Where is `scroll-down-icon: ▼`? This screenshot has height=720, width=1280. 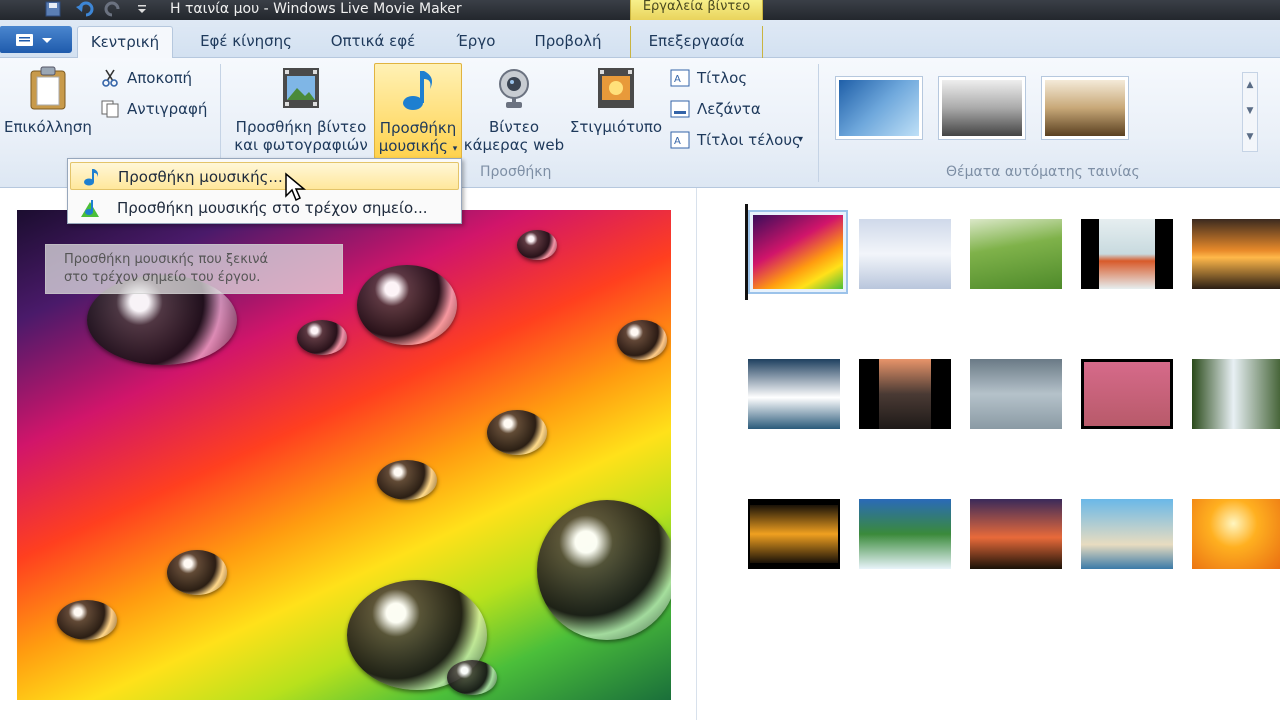
scroll-down-icon: ▼ is located at coordinates (1250, 112).